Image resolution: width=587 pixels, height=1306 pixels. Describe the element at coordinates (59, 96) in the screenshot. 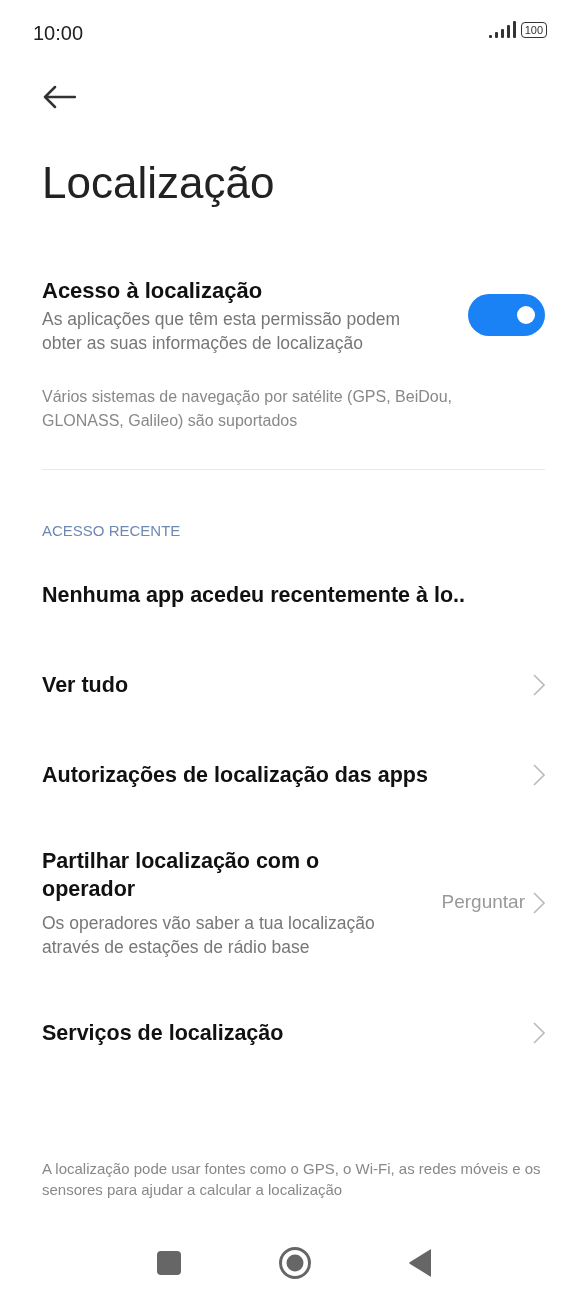

I see `back-arrow-icon` at that location.